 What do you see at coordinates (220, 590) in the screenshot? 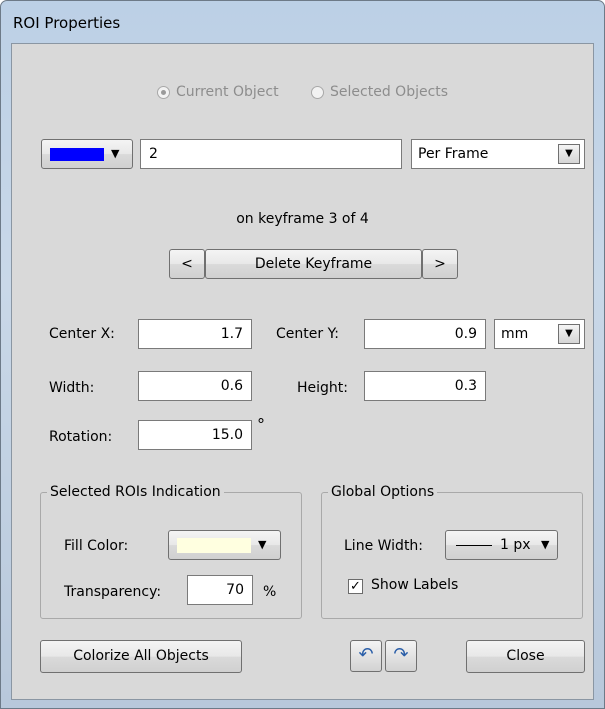
I see `transparency-input: 70` at bounding box center [220, 590].